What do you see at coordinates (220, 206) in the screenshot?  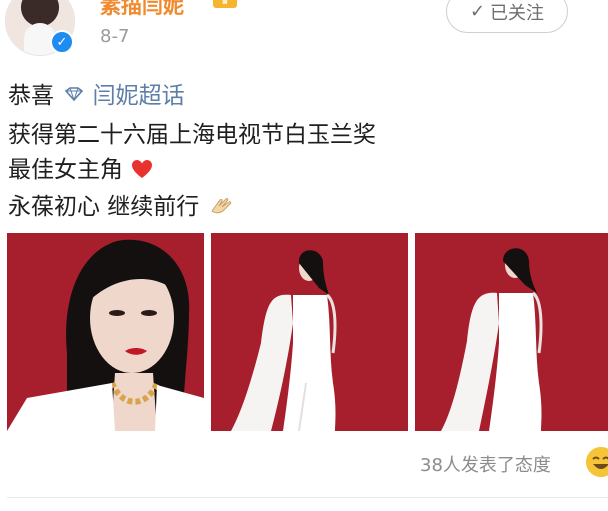 I see `clapping-hands-icon` at bounding box center [220, 206].